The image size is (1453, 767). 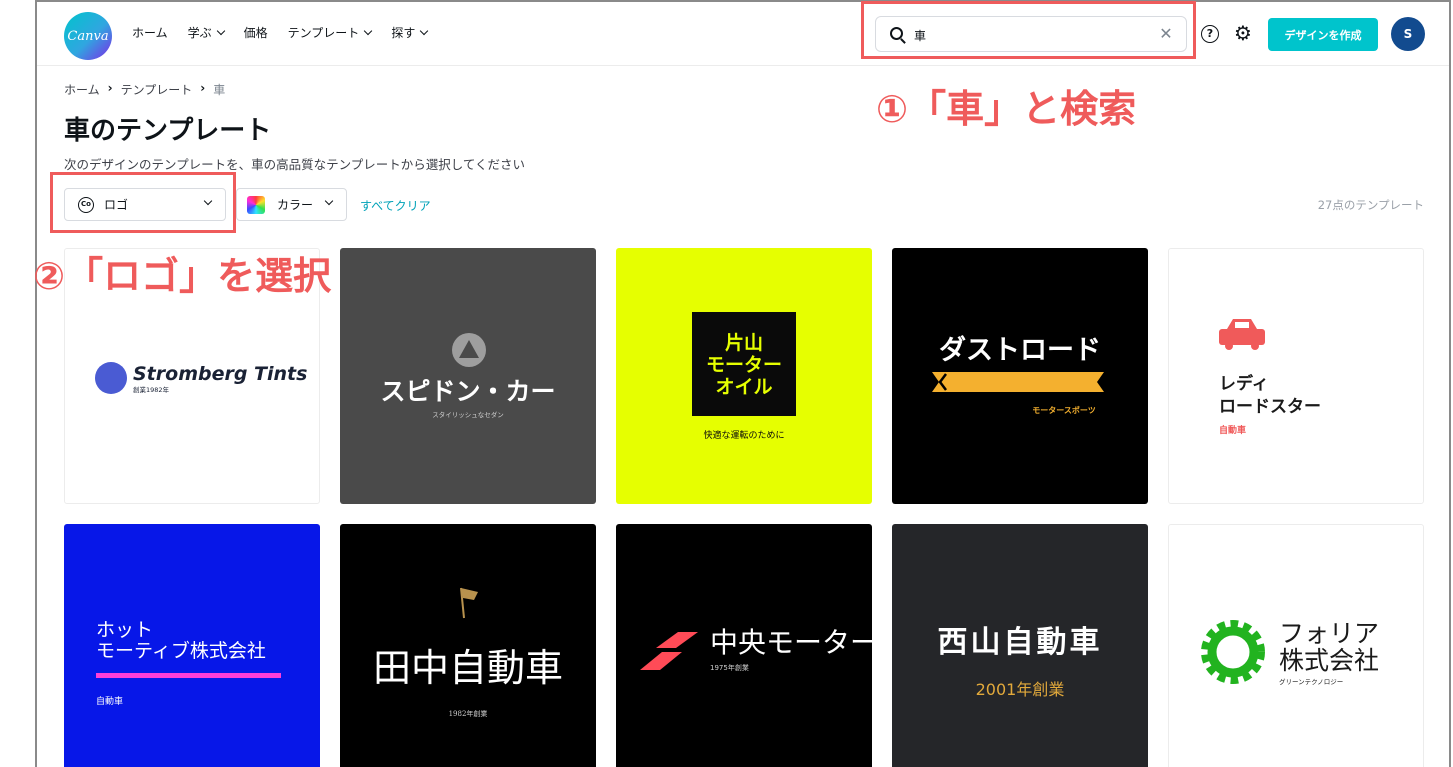 I want to click on template-subtitle: スタイリッシュなセダン, so click(x=468, y=414).